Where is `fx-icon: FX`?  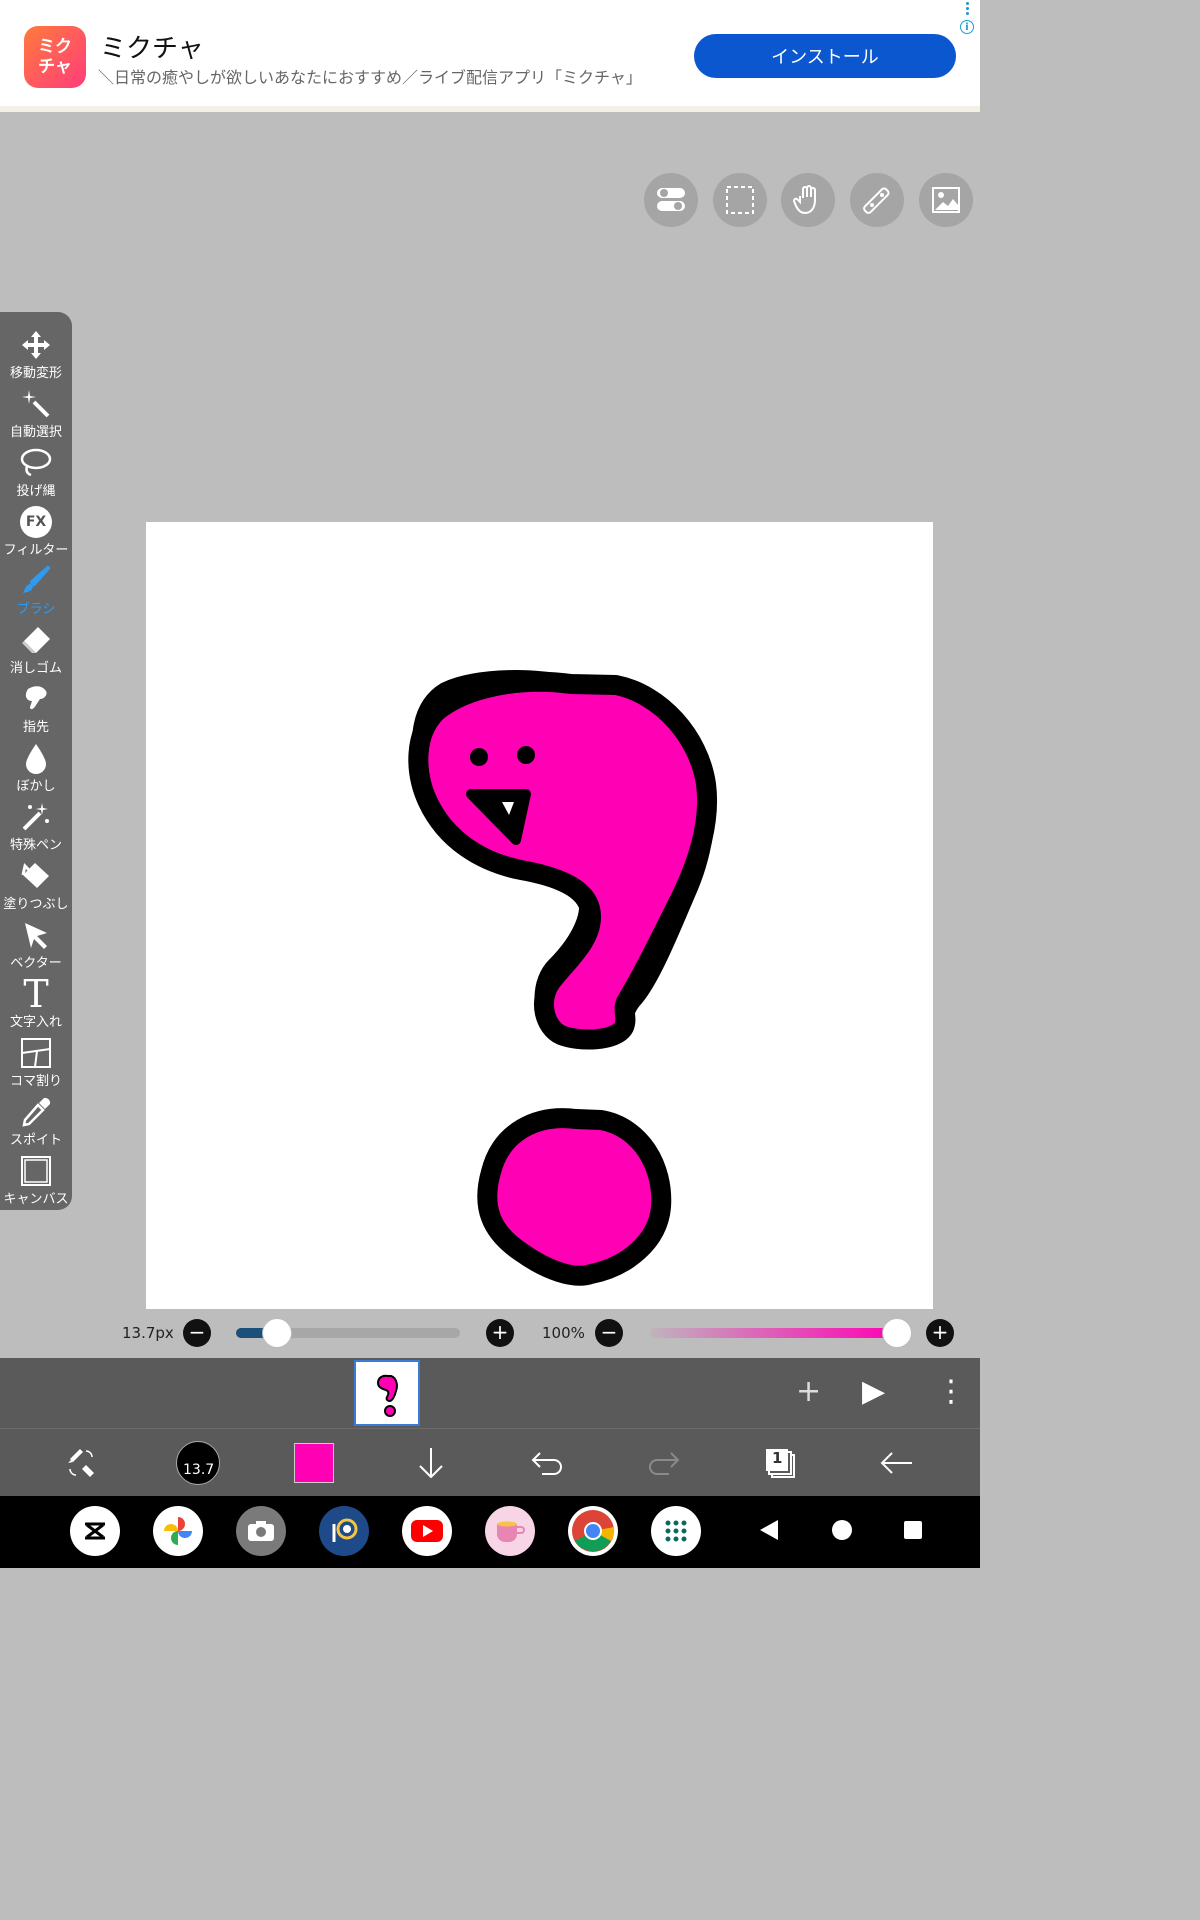 fx-icon: FX is located at coordinates (36, 522).